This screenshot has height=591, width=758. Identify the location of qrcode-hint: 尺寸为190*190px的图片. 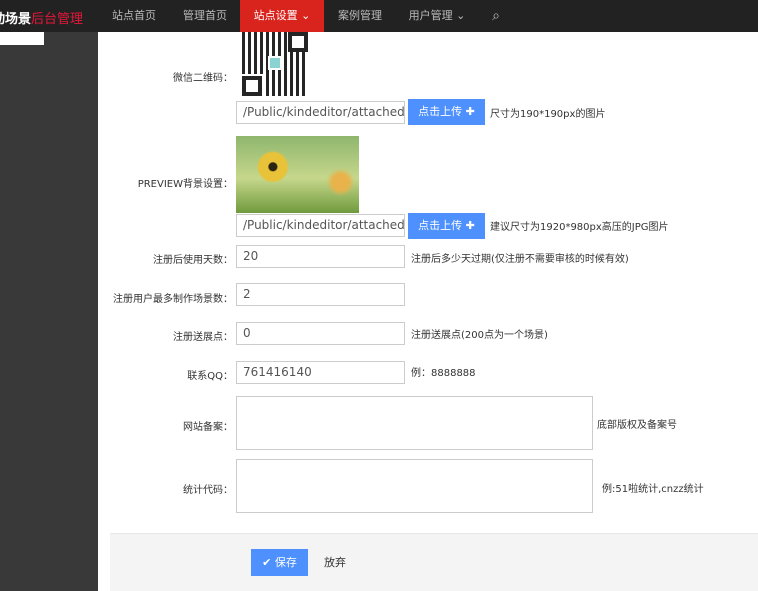
(548, 114).